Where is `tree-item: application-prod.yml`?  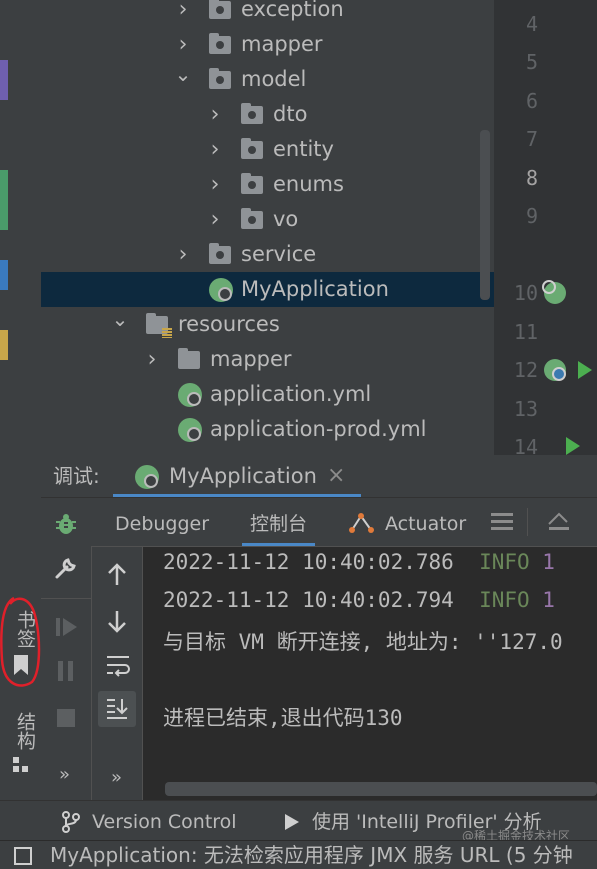
tree-item: application-prod.yml is located at coordinates (267, 429).